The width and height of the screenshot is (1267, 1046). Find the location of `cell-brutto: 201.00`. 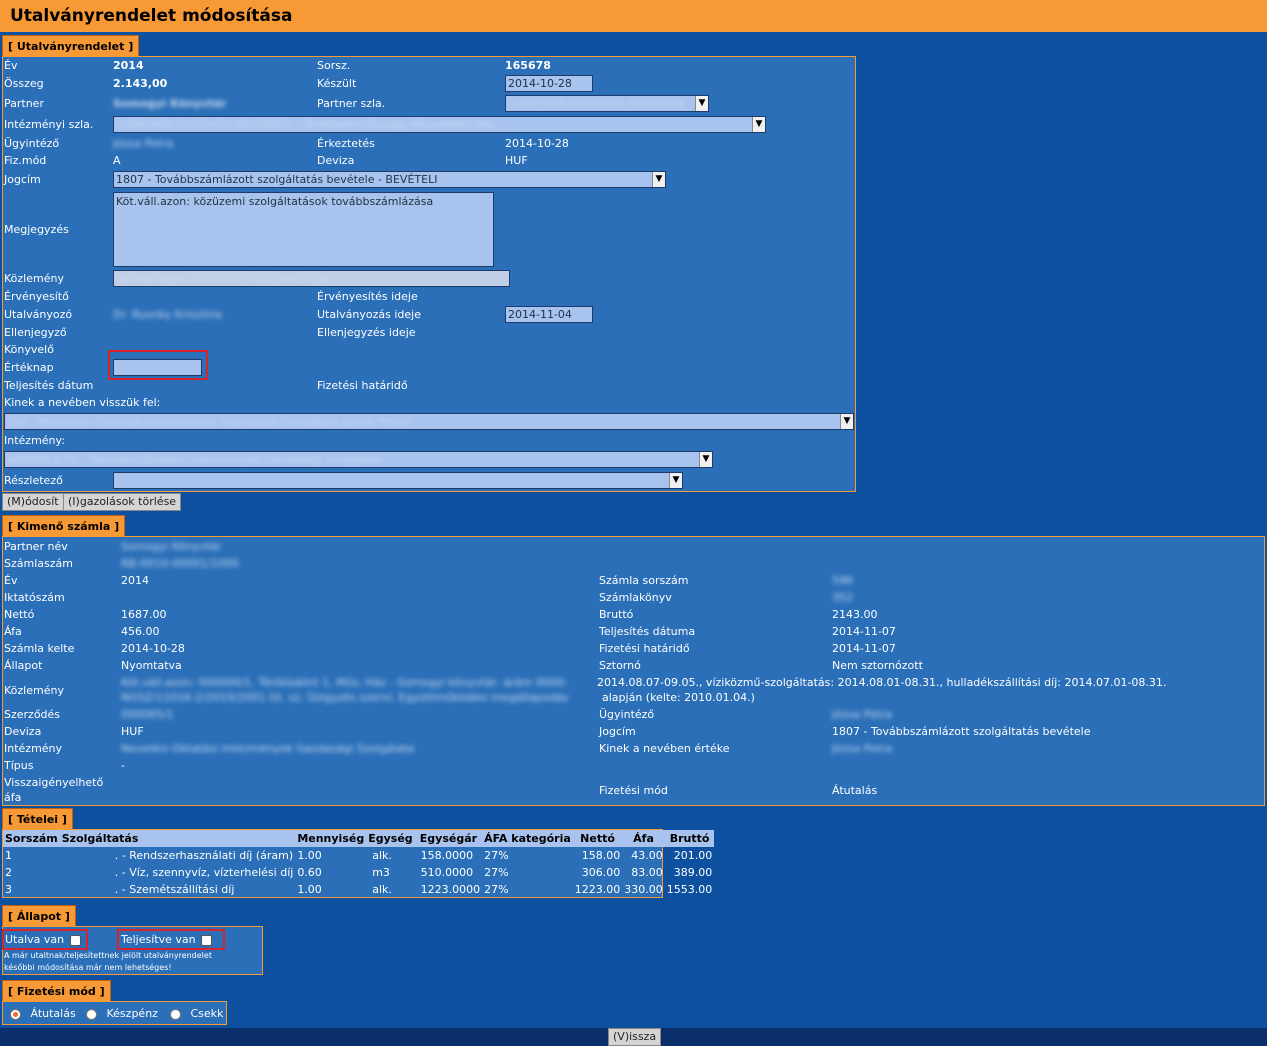

cell-brutto: 201.00 is located at coordinates (693, 855).